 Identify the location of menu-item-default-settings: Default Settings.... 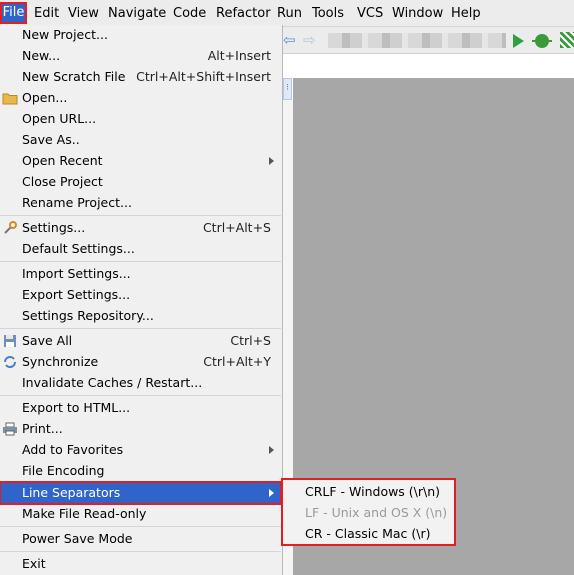
(140, 249).